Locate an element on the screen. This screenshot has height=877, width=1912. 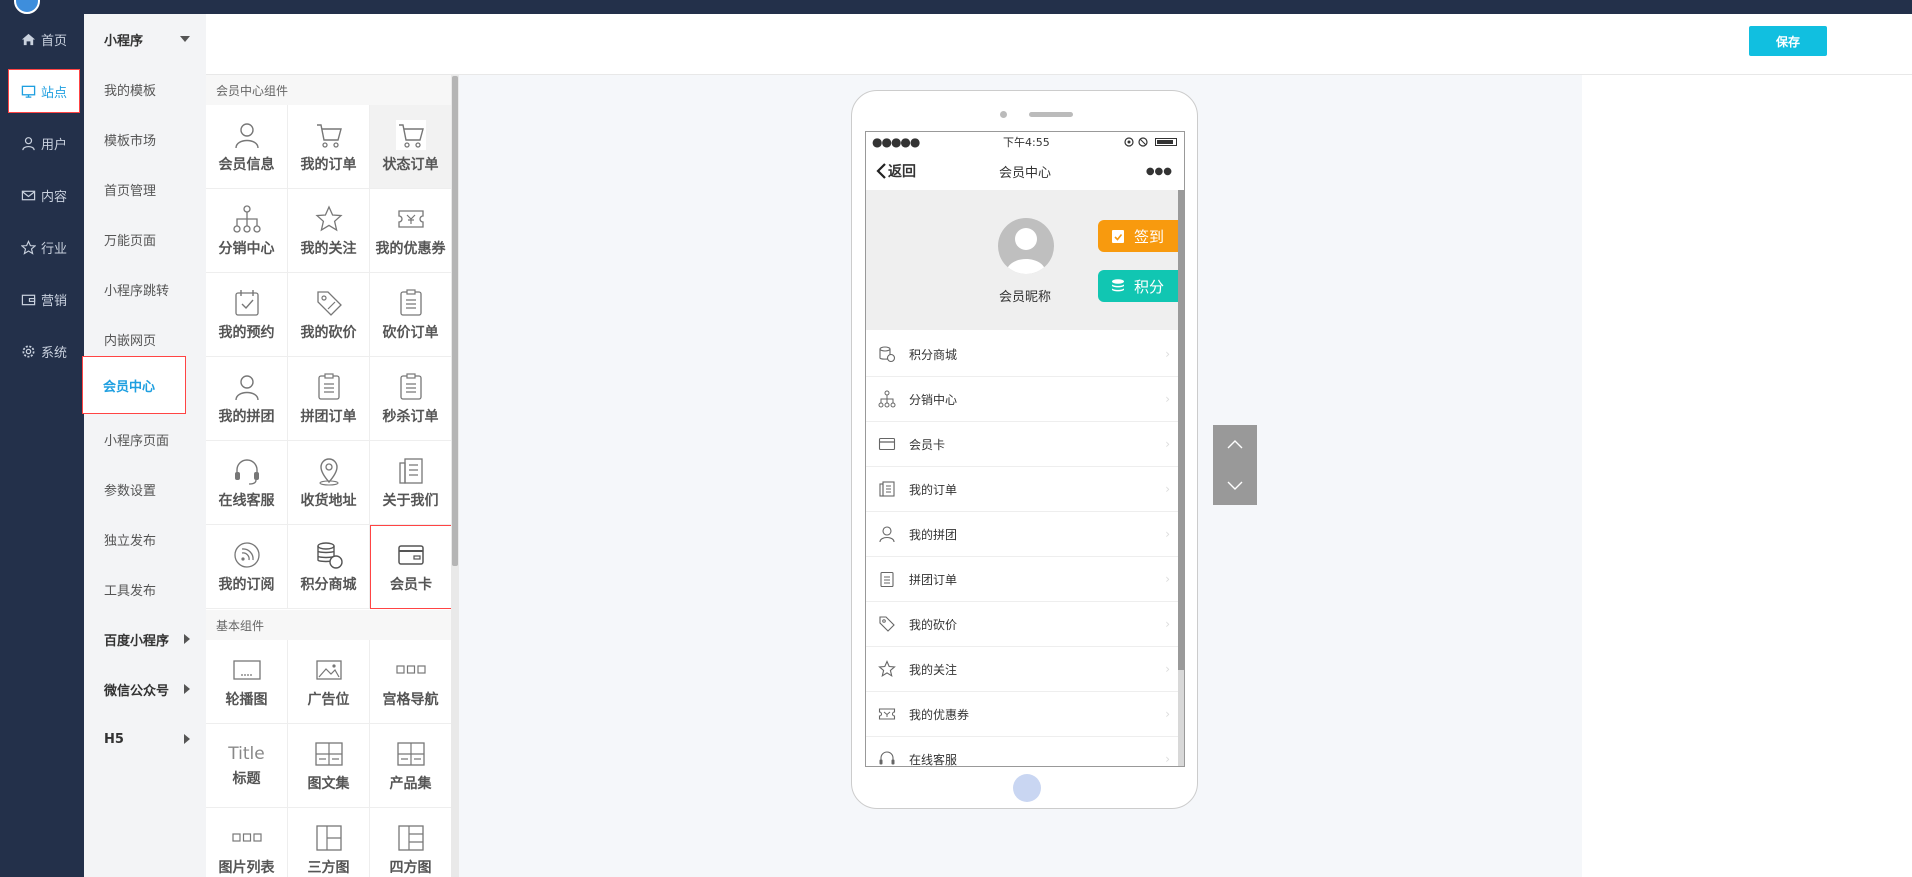
default-avatar-icon is located at coordinates (1026, 251).